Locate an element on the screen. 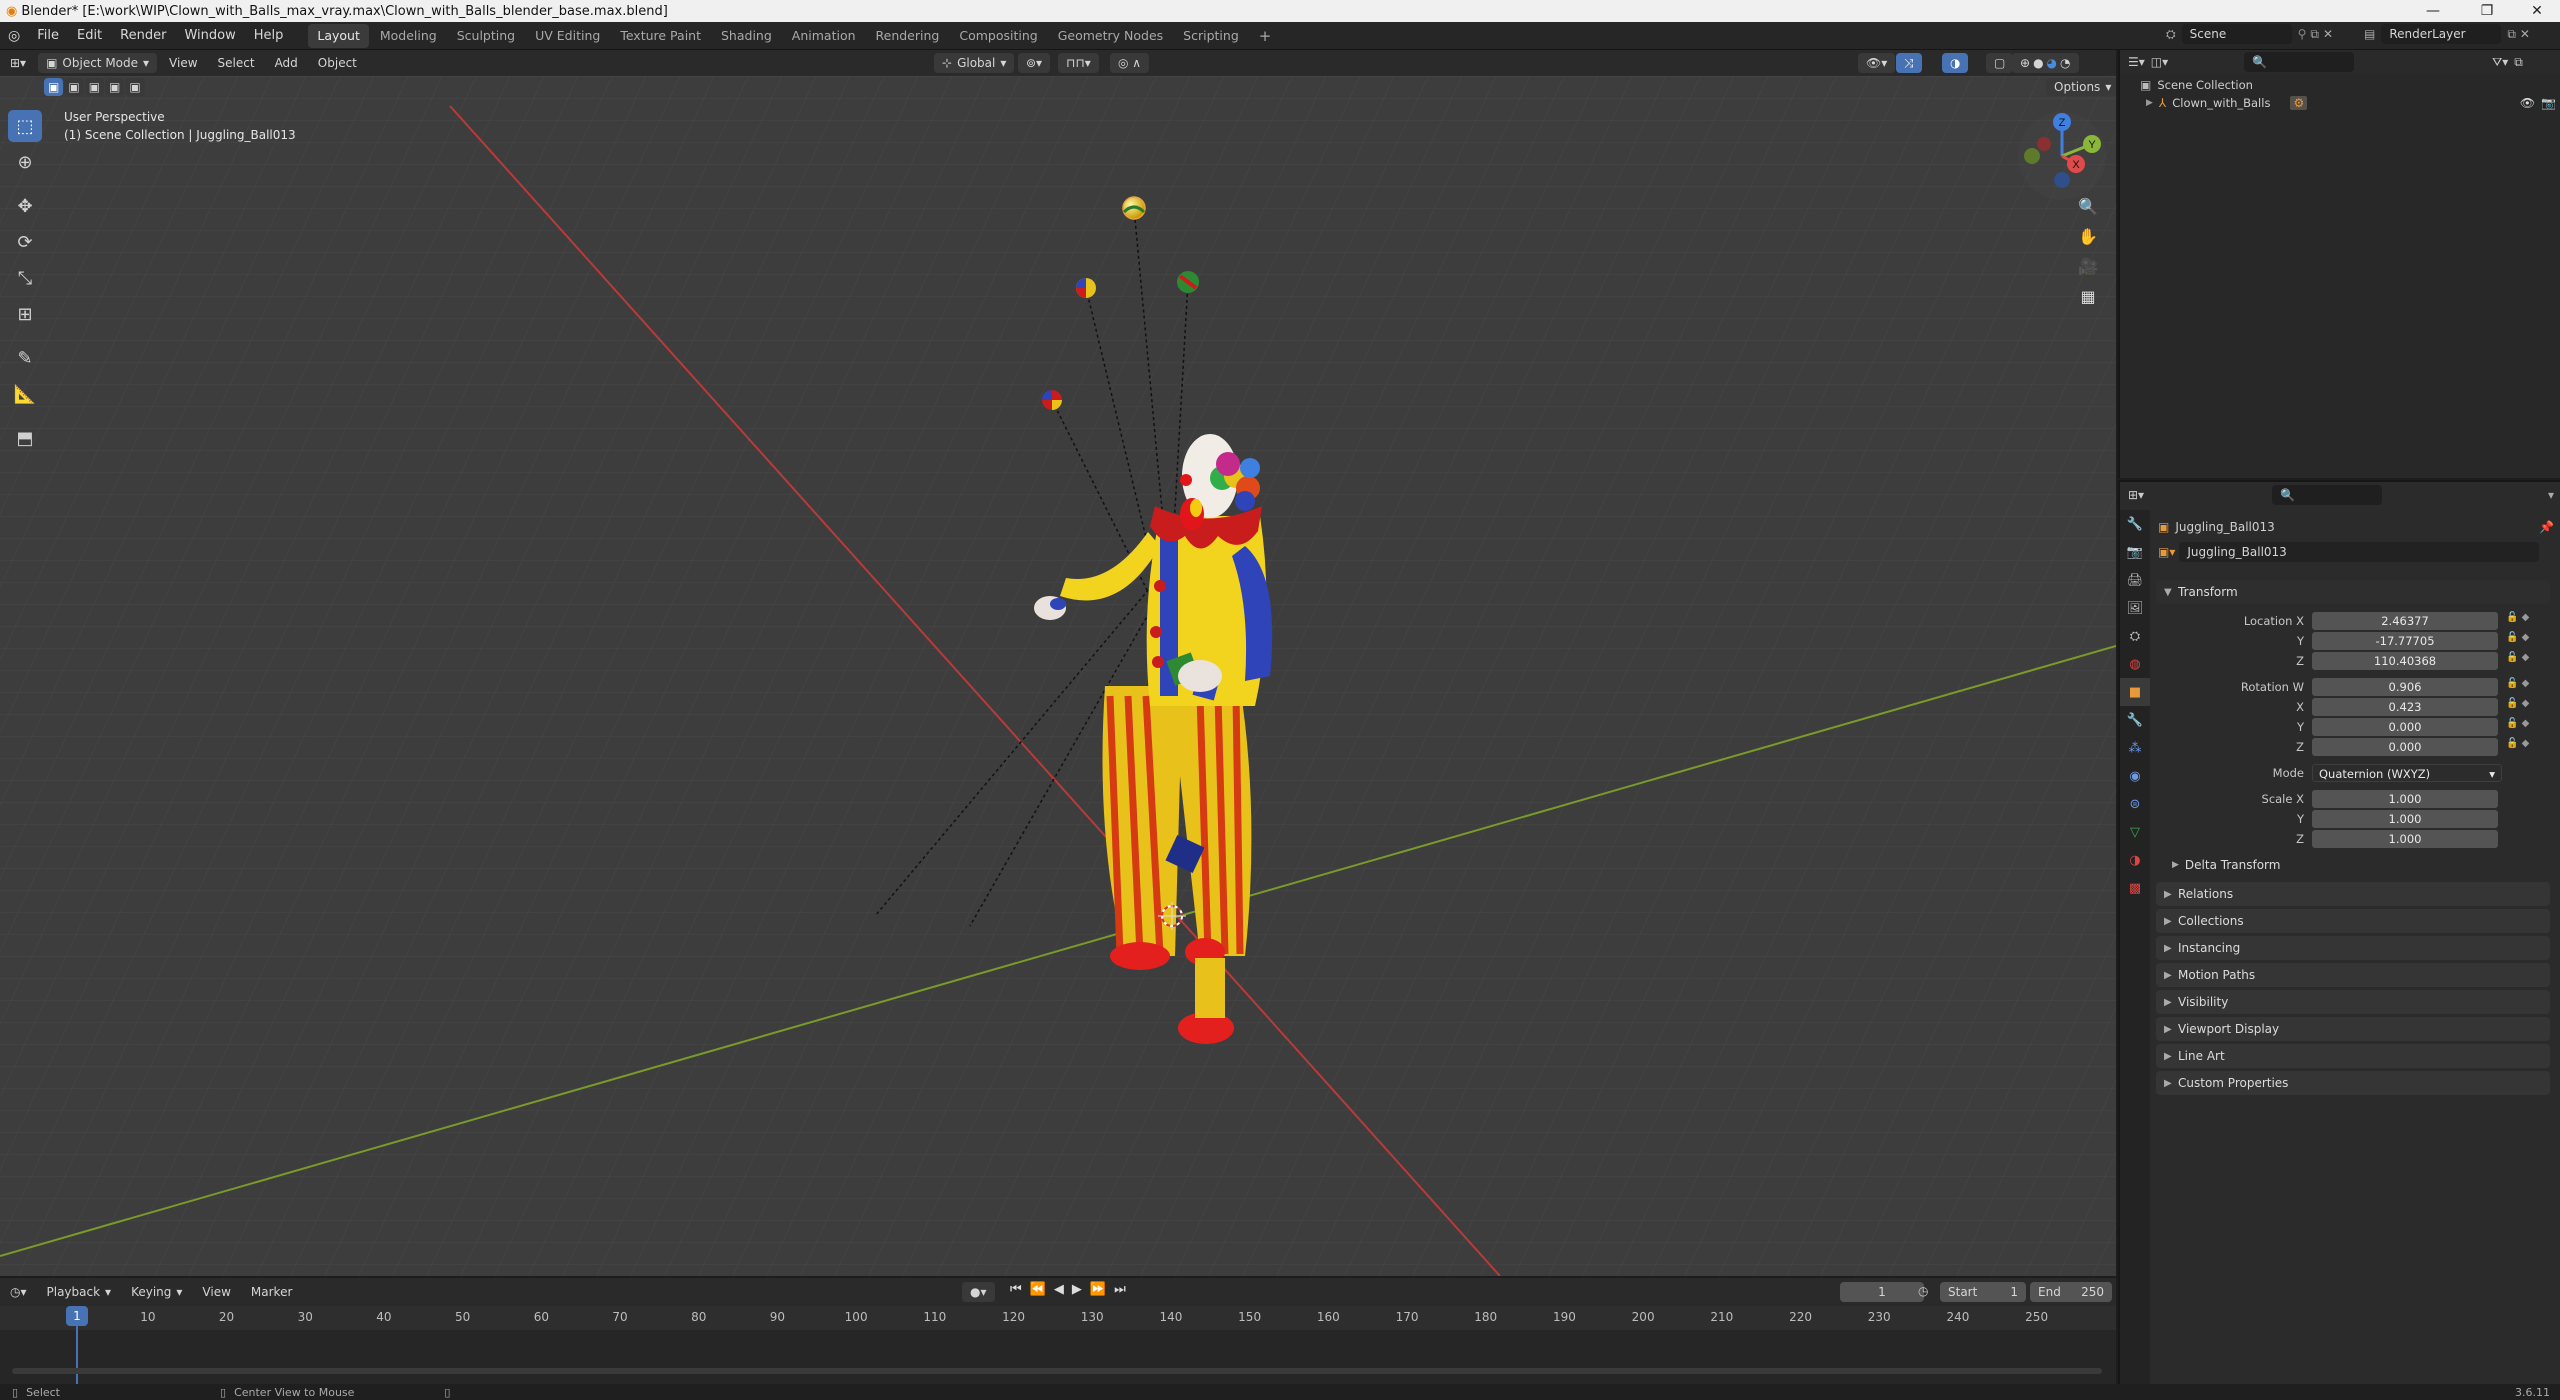  pin-scene-icon: ⚲ is located at coordinates (2302, 34).